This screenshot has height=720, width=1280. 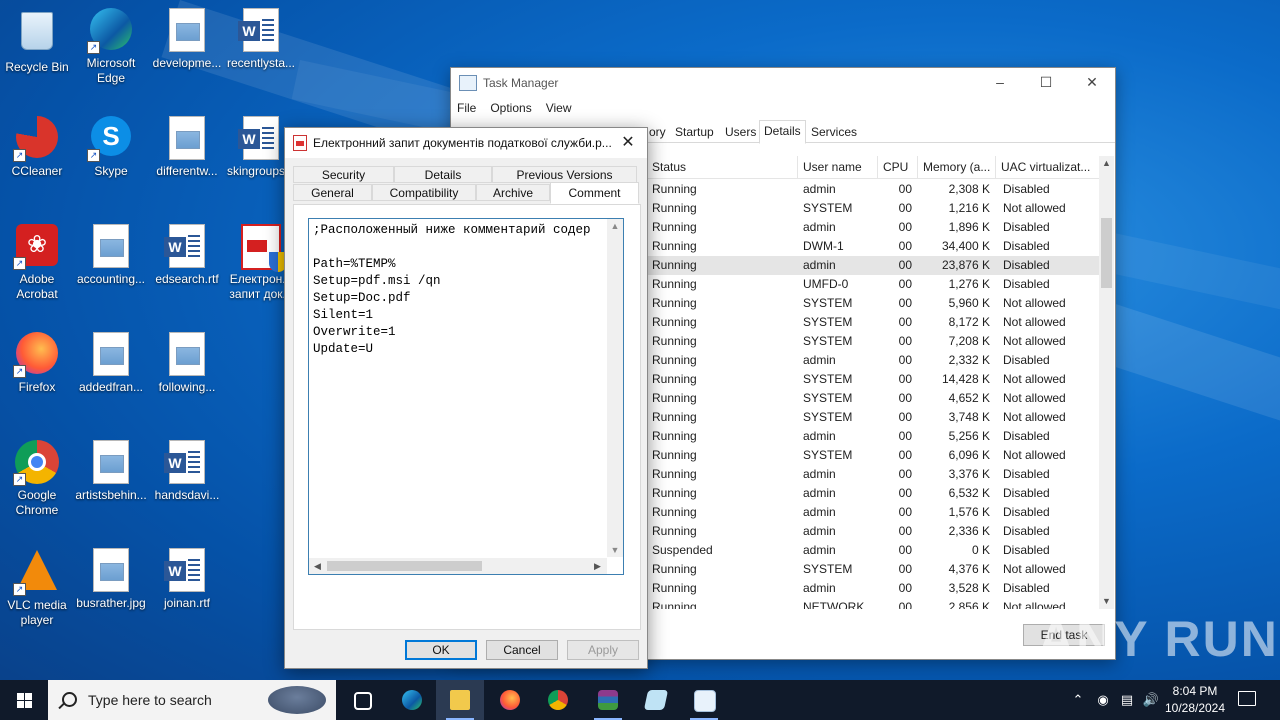 I want to click on taskbar-file-explorer, so click(x=460, y=700).